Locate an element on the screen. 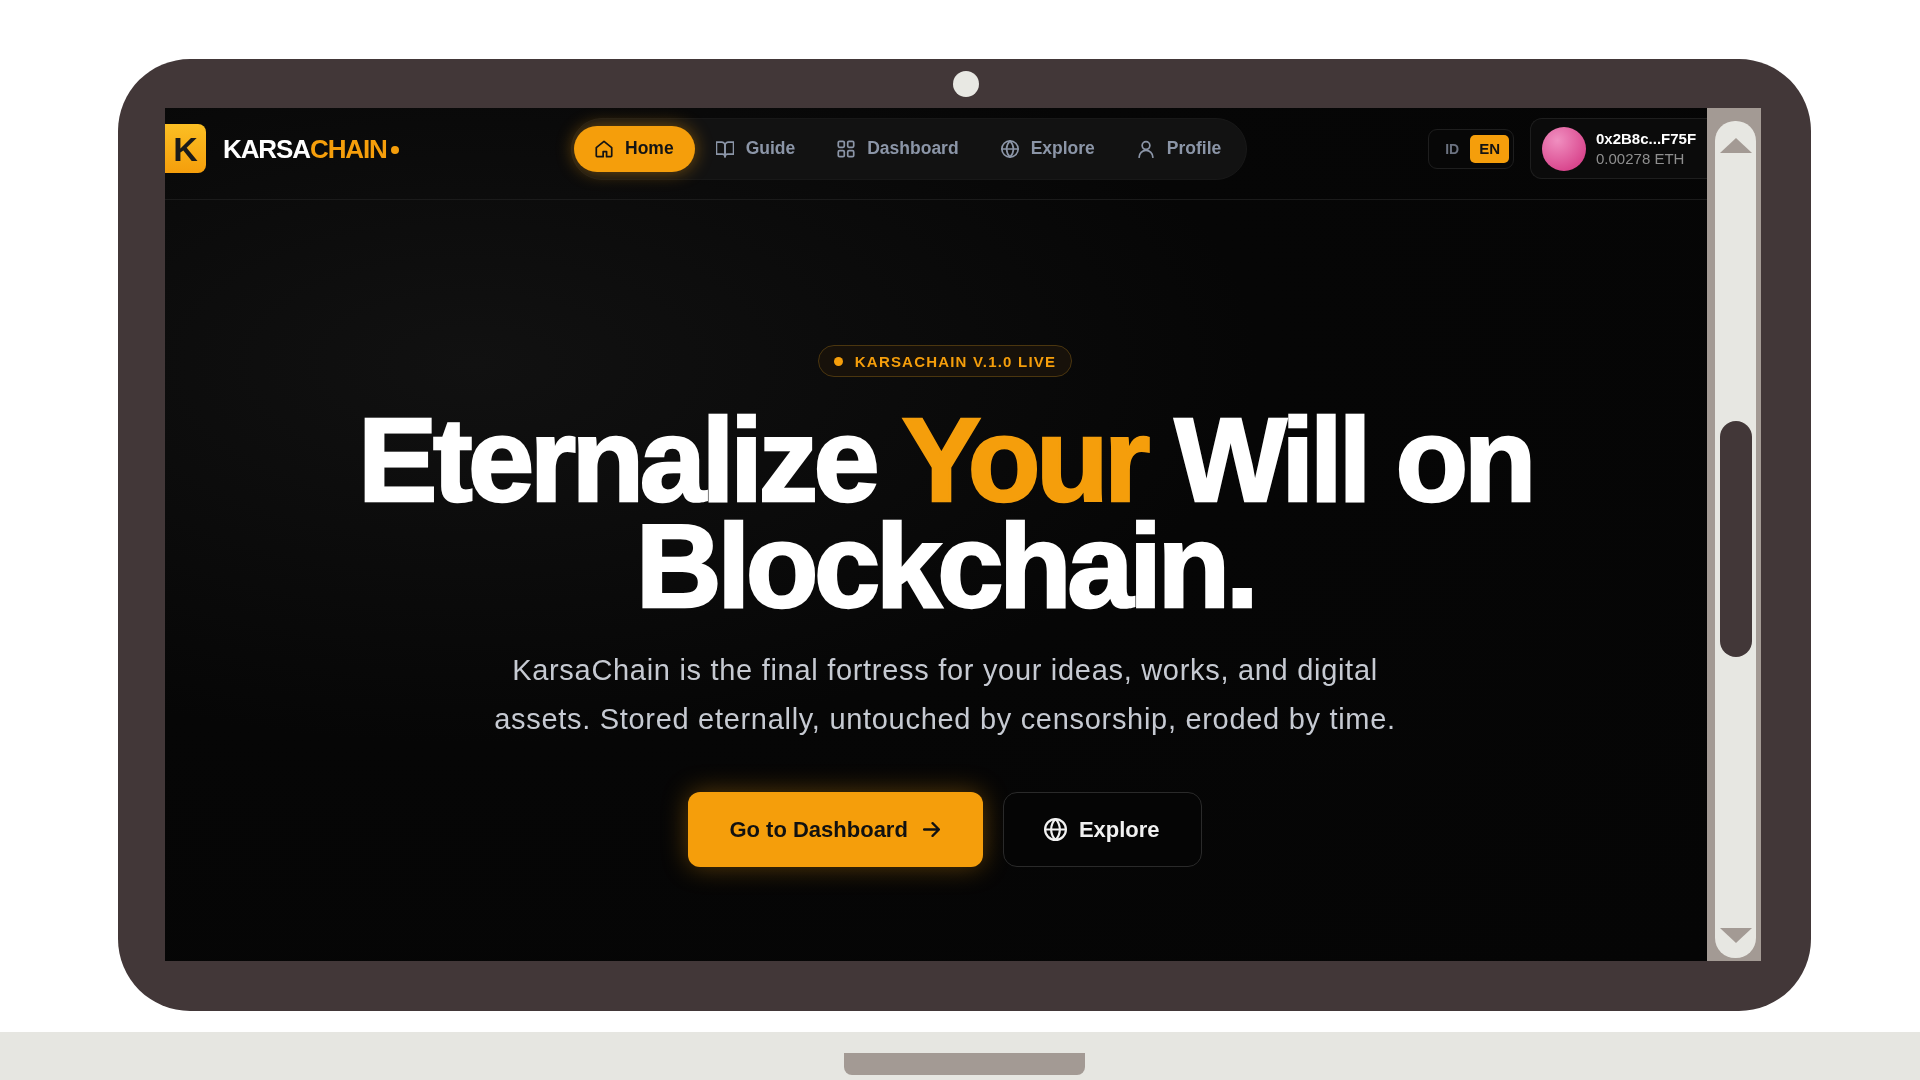 The width and height of the screenshot is (1920, 1080). webcam-icon is located at coordinates (965, 83).